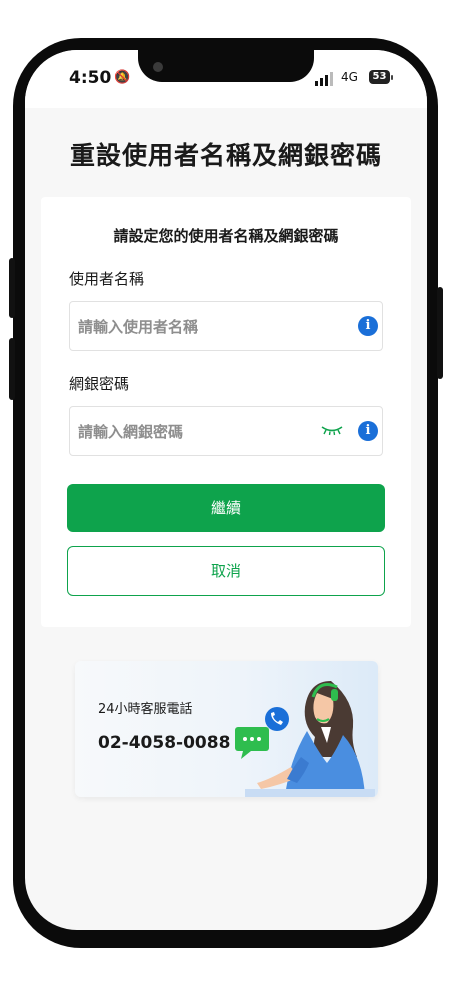 Image resolution: width=452 pixels, height=985 pixels. I want to click on cancel-button: 取消, so click(226, 571).